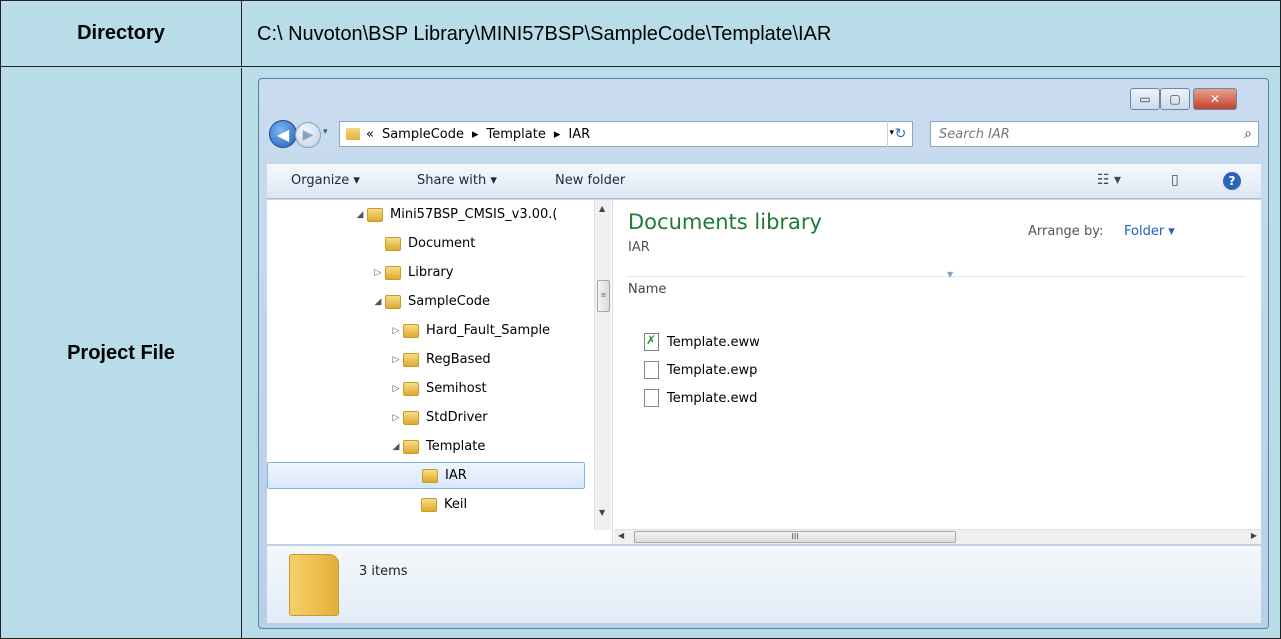 The width and height of the screenshot is (1281, 639). I want to click on view-options-icon: ☷ ▾, so click(1109, 180).